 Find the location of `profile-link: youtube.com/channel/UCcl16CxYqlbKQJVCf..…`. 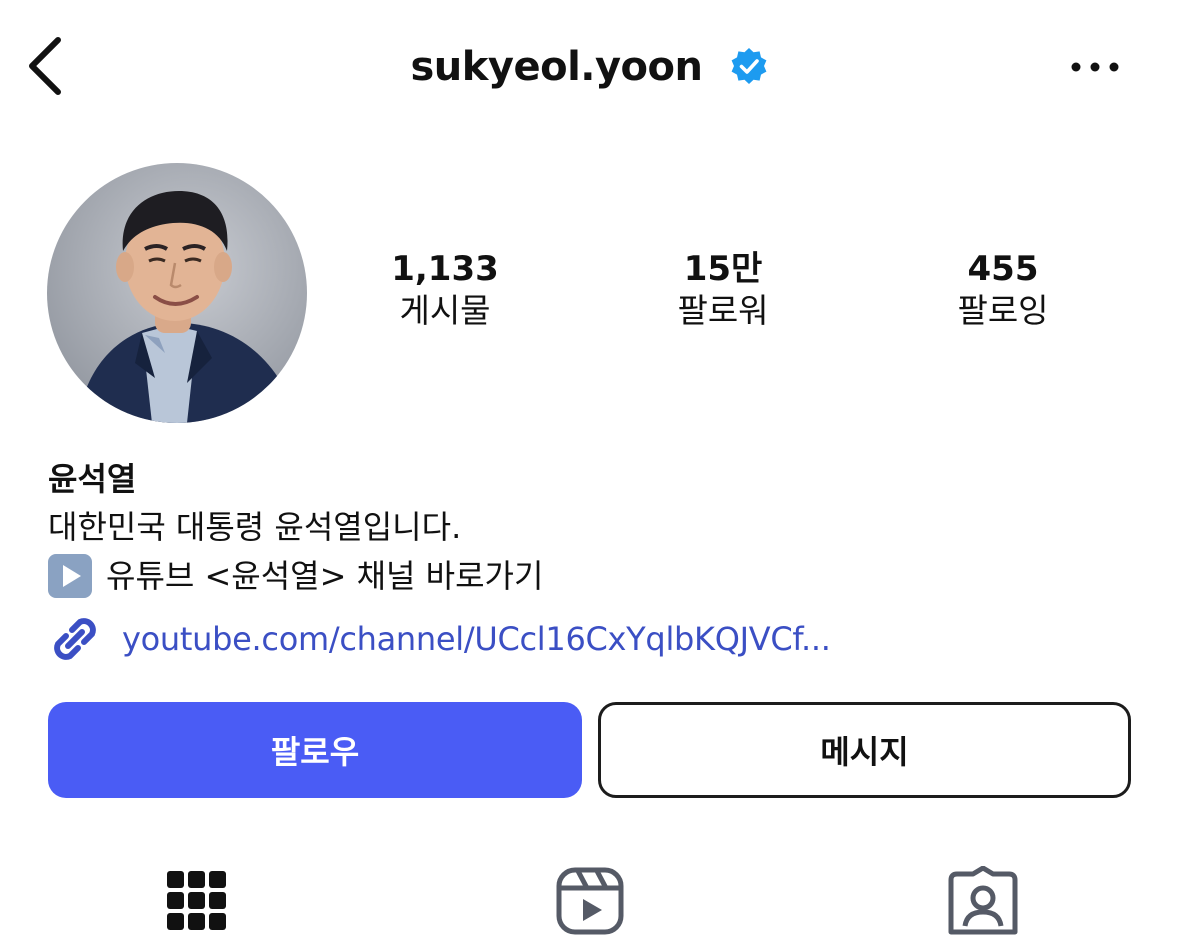

profile-link: youtube.com/channel/UCcl16CxYqlbKQJVCf..… is located at coordinates (439, 639).